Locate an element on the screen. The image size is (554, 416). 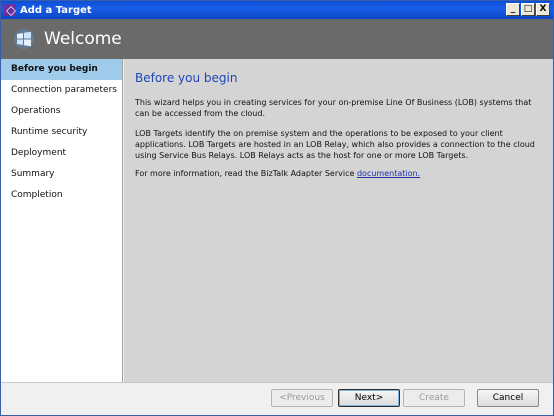
sidebar-item-before-you-begin: Before you begin is located at coordinates (61, 69).